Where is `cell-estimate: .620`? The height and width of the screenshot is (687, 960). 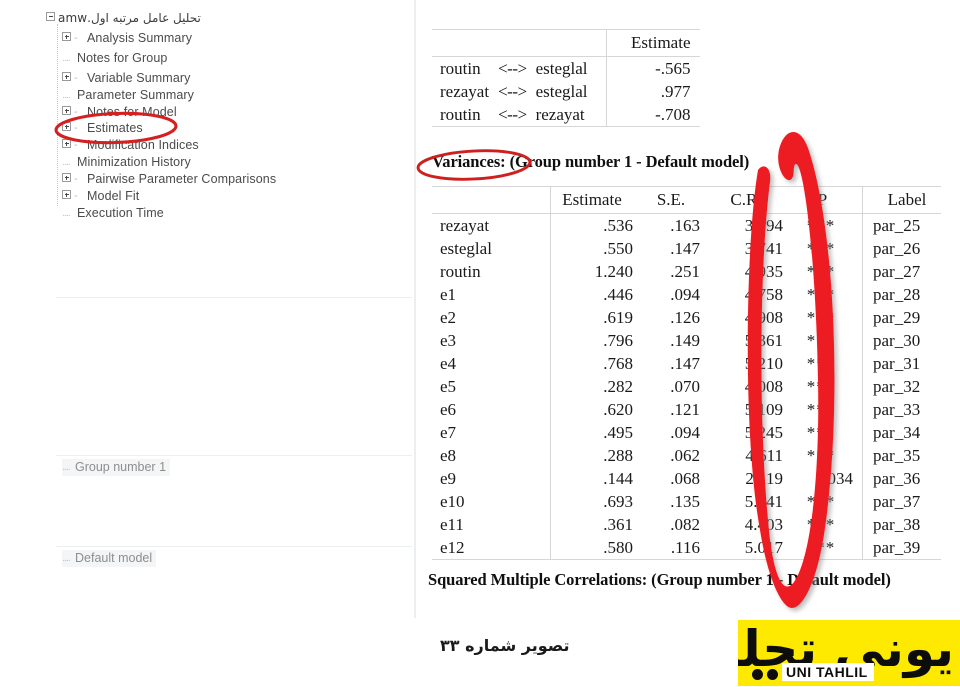
cell-estimate: .620 is located at coordinates (596, 409).